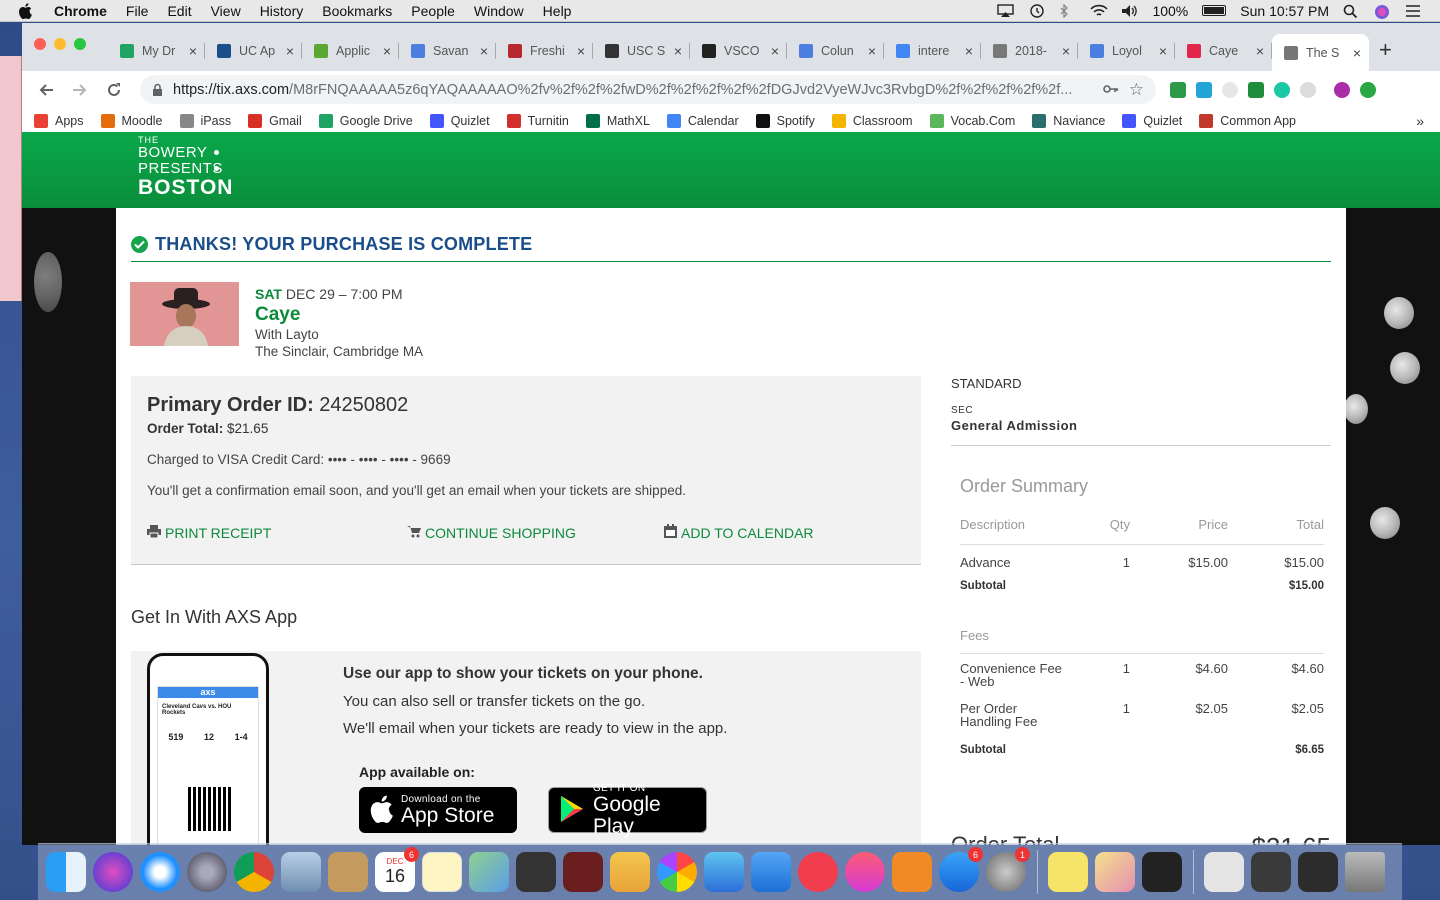 Image resolution: width=1440 pixels, height=900 pixels. What do you see at coordinates (641, 51) in the screenshot?
I see `browser-tab: USC S ×` at bounding box center [641, 51].